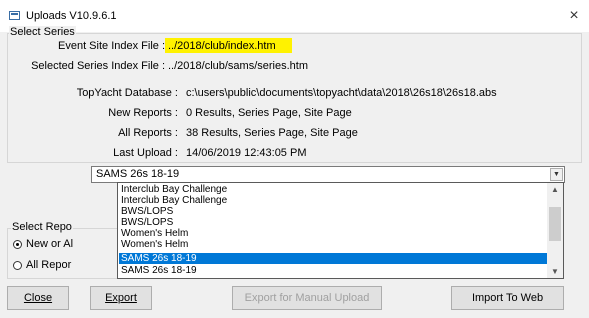  Describe the element at coordinates (42, 32) in the screenshot. I see `select-series-group-label: Select Series` at that location.